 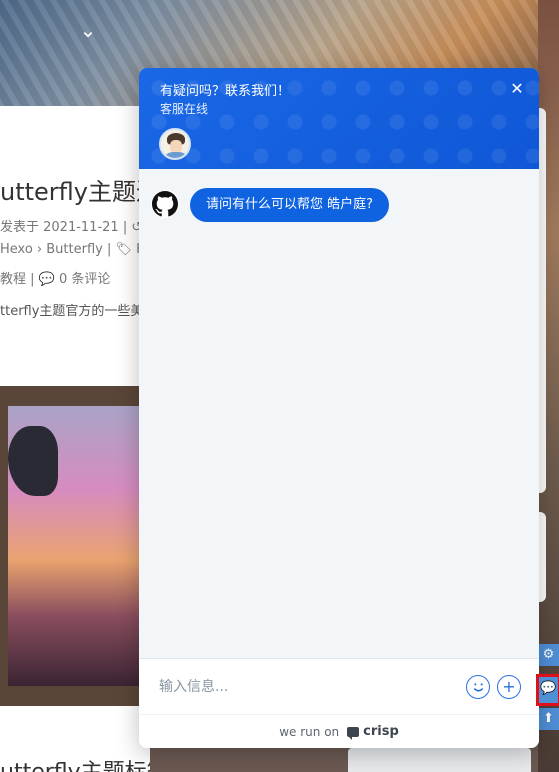 I want to click on powered-by: we run on crisp, so click(x=339, y=731).